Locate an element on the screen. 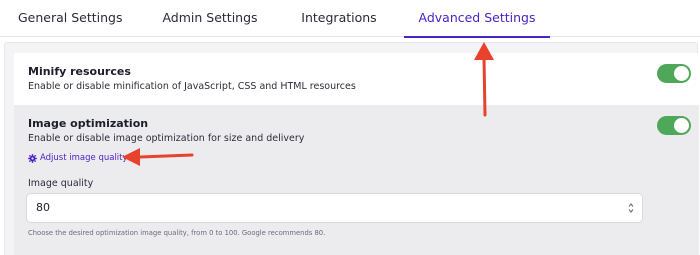  image-quality-label: Image quality is located at coordinates (61, 183).